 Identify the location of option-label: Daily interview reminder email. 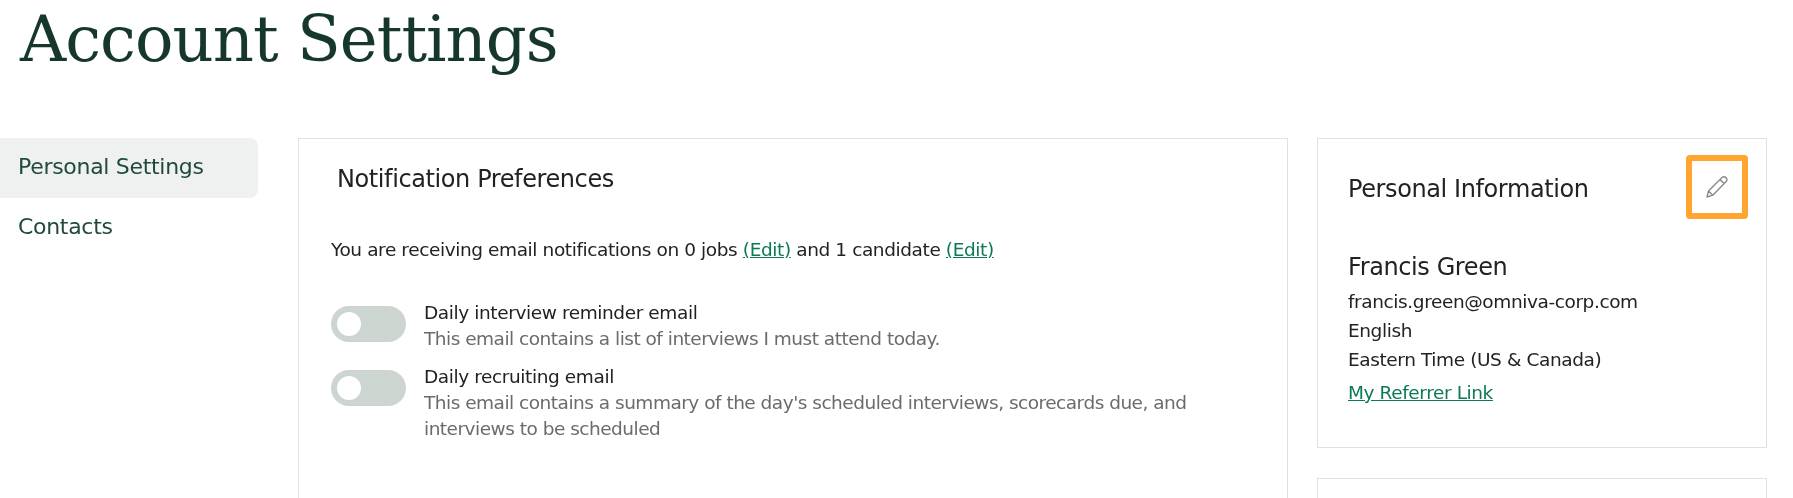
(561, 313).